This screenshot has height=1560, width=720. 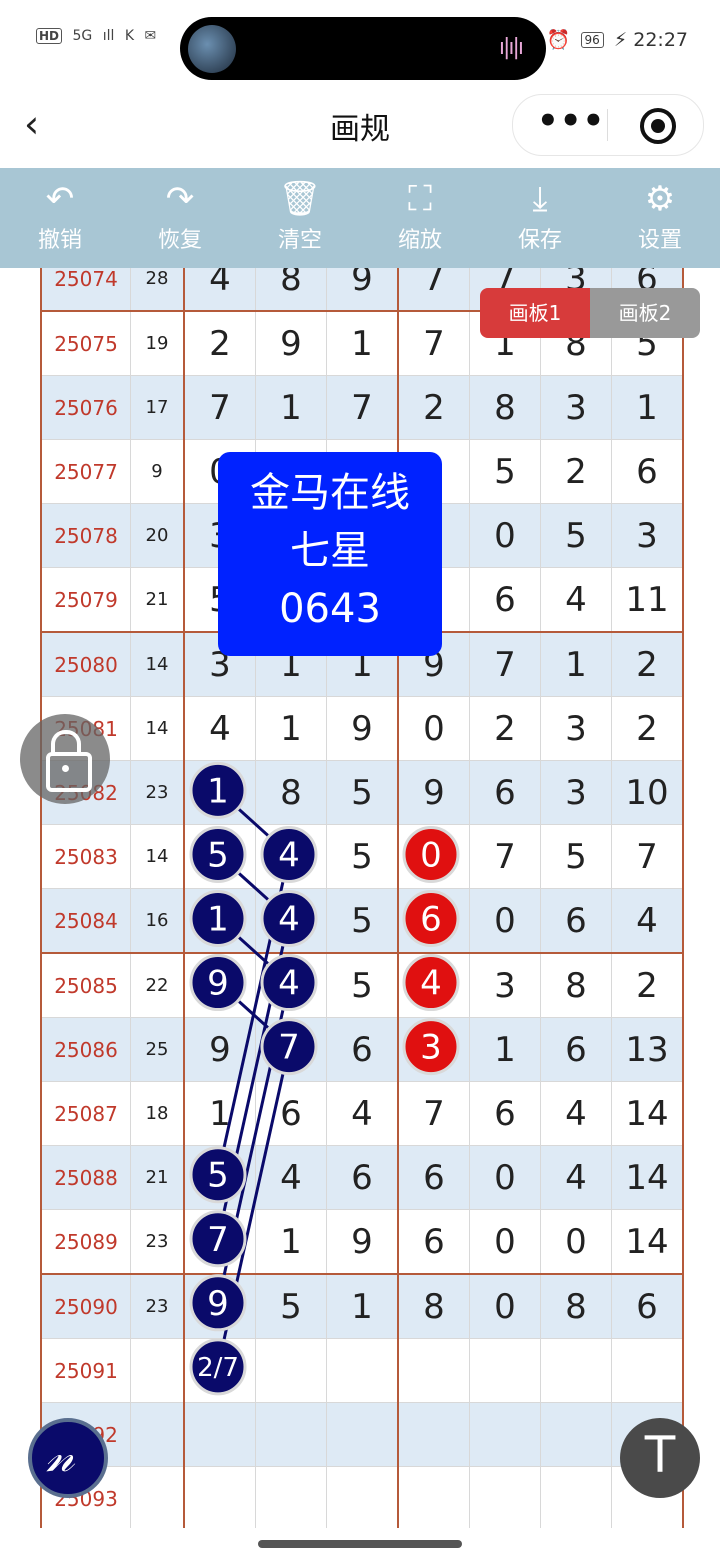 What do you see at coordinates (65, 759) in the screenshot?
I see `lock-button` at bounding box center [65, 759].